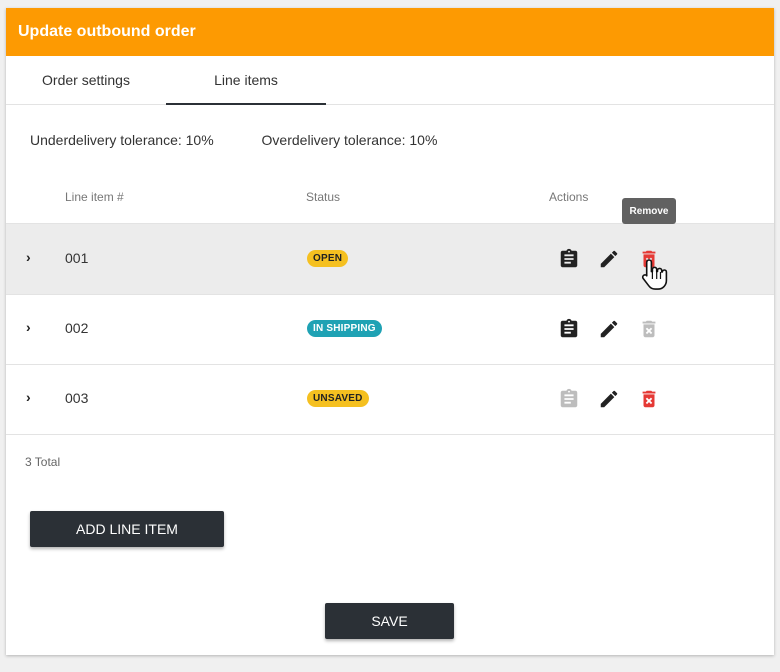  Describe the element at coordinates (344, 328) in the screenshot. I see `status-badge: IN SHIPPING` at that location.